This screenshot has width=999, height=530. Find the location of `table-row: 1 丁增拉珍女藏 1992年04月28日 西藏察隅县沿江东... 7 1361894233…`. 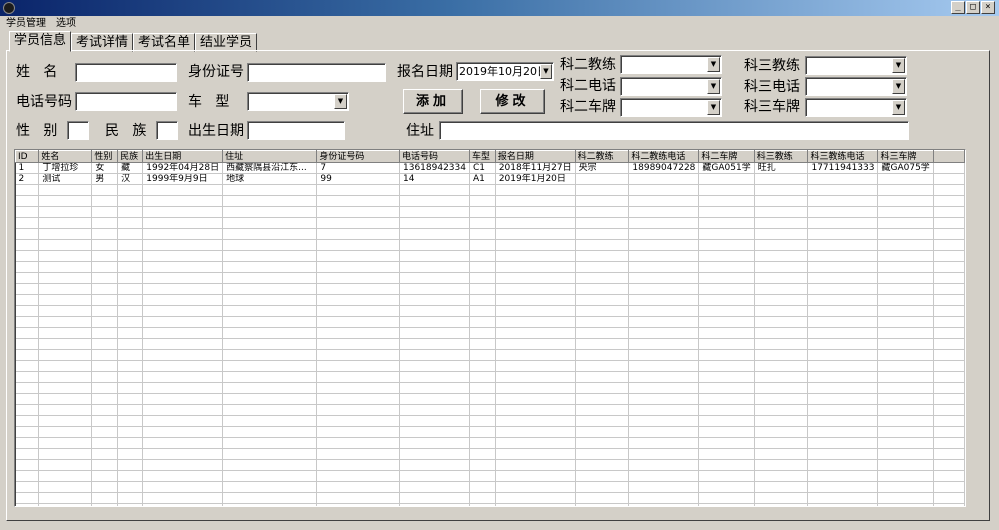

table-row: 1 丁增拉珍女藏 1992年04月28日 西藏察隅县沿江东... 7 1361894233… is located at coordinates (490, 168).